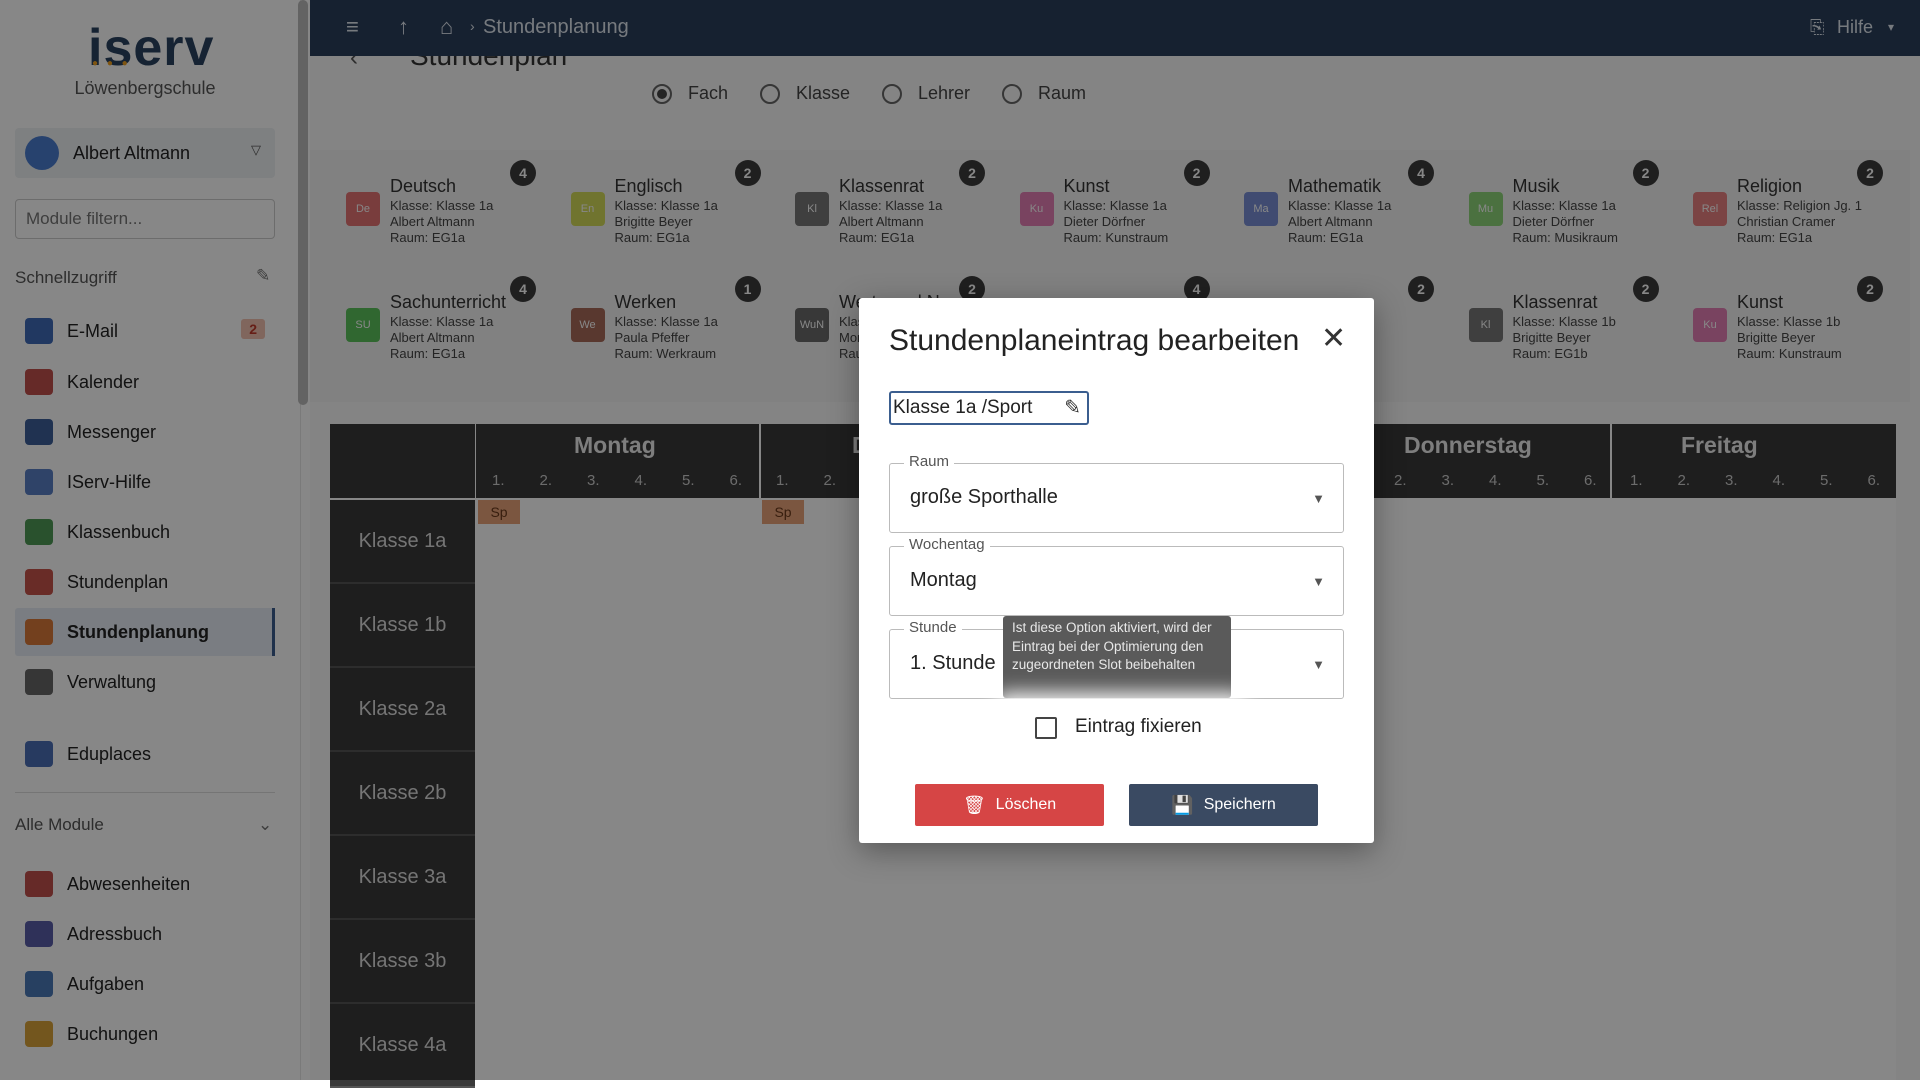 The height and width of the screenshot is (1088, 1920). Describe the element at coordinates (1116, 493) in the screenshot. I see `room-select: Raum große Sporthalle ▼` at that location.